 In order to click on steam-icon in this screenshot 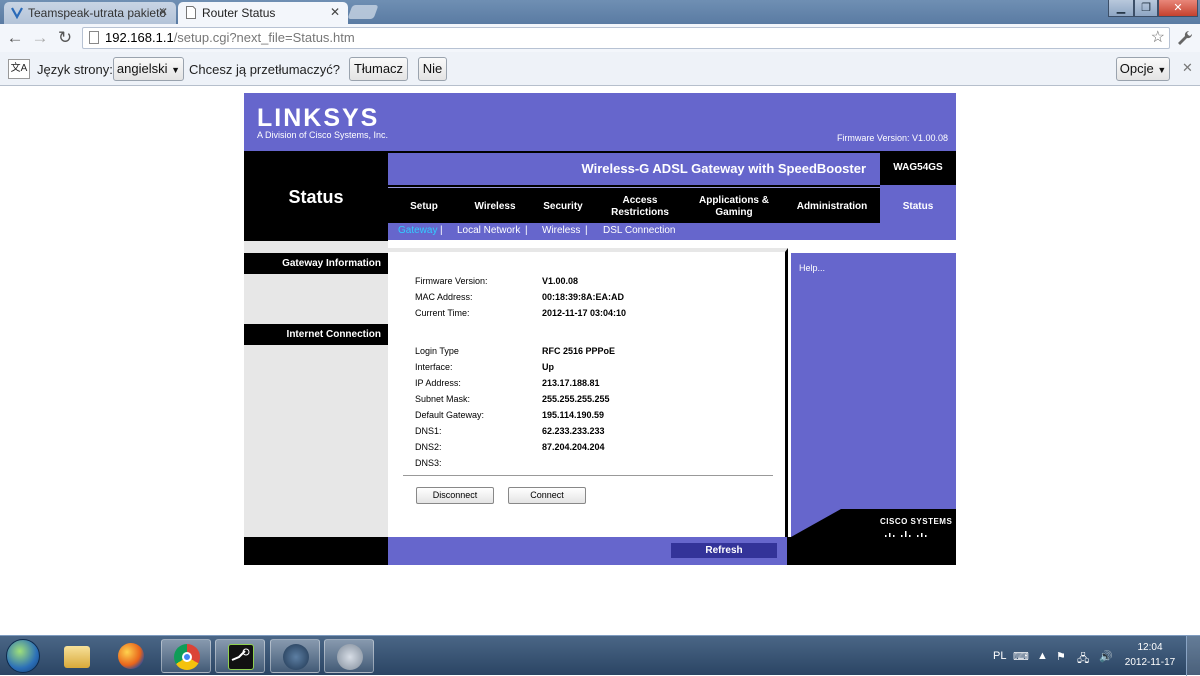, I will do `click(241, 657)`.